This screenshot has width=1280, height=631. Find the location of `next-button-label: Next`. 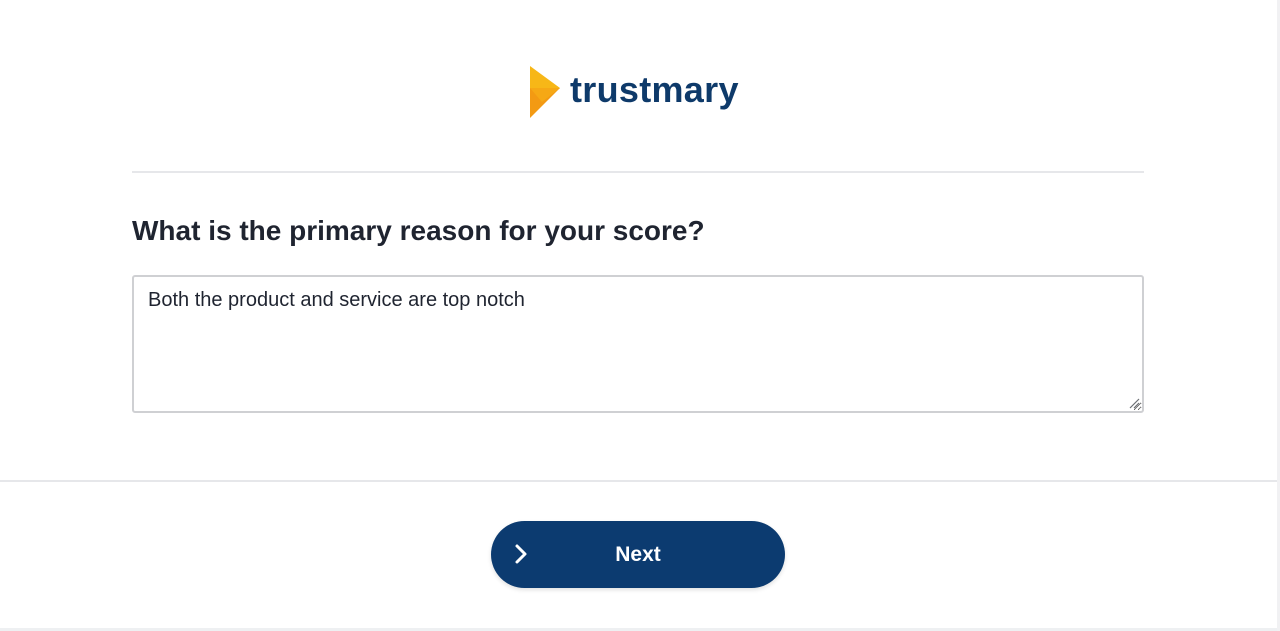

next-button-label: Next is located at coordinates (638, 554).